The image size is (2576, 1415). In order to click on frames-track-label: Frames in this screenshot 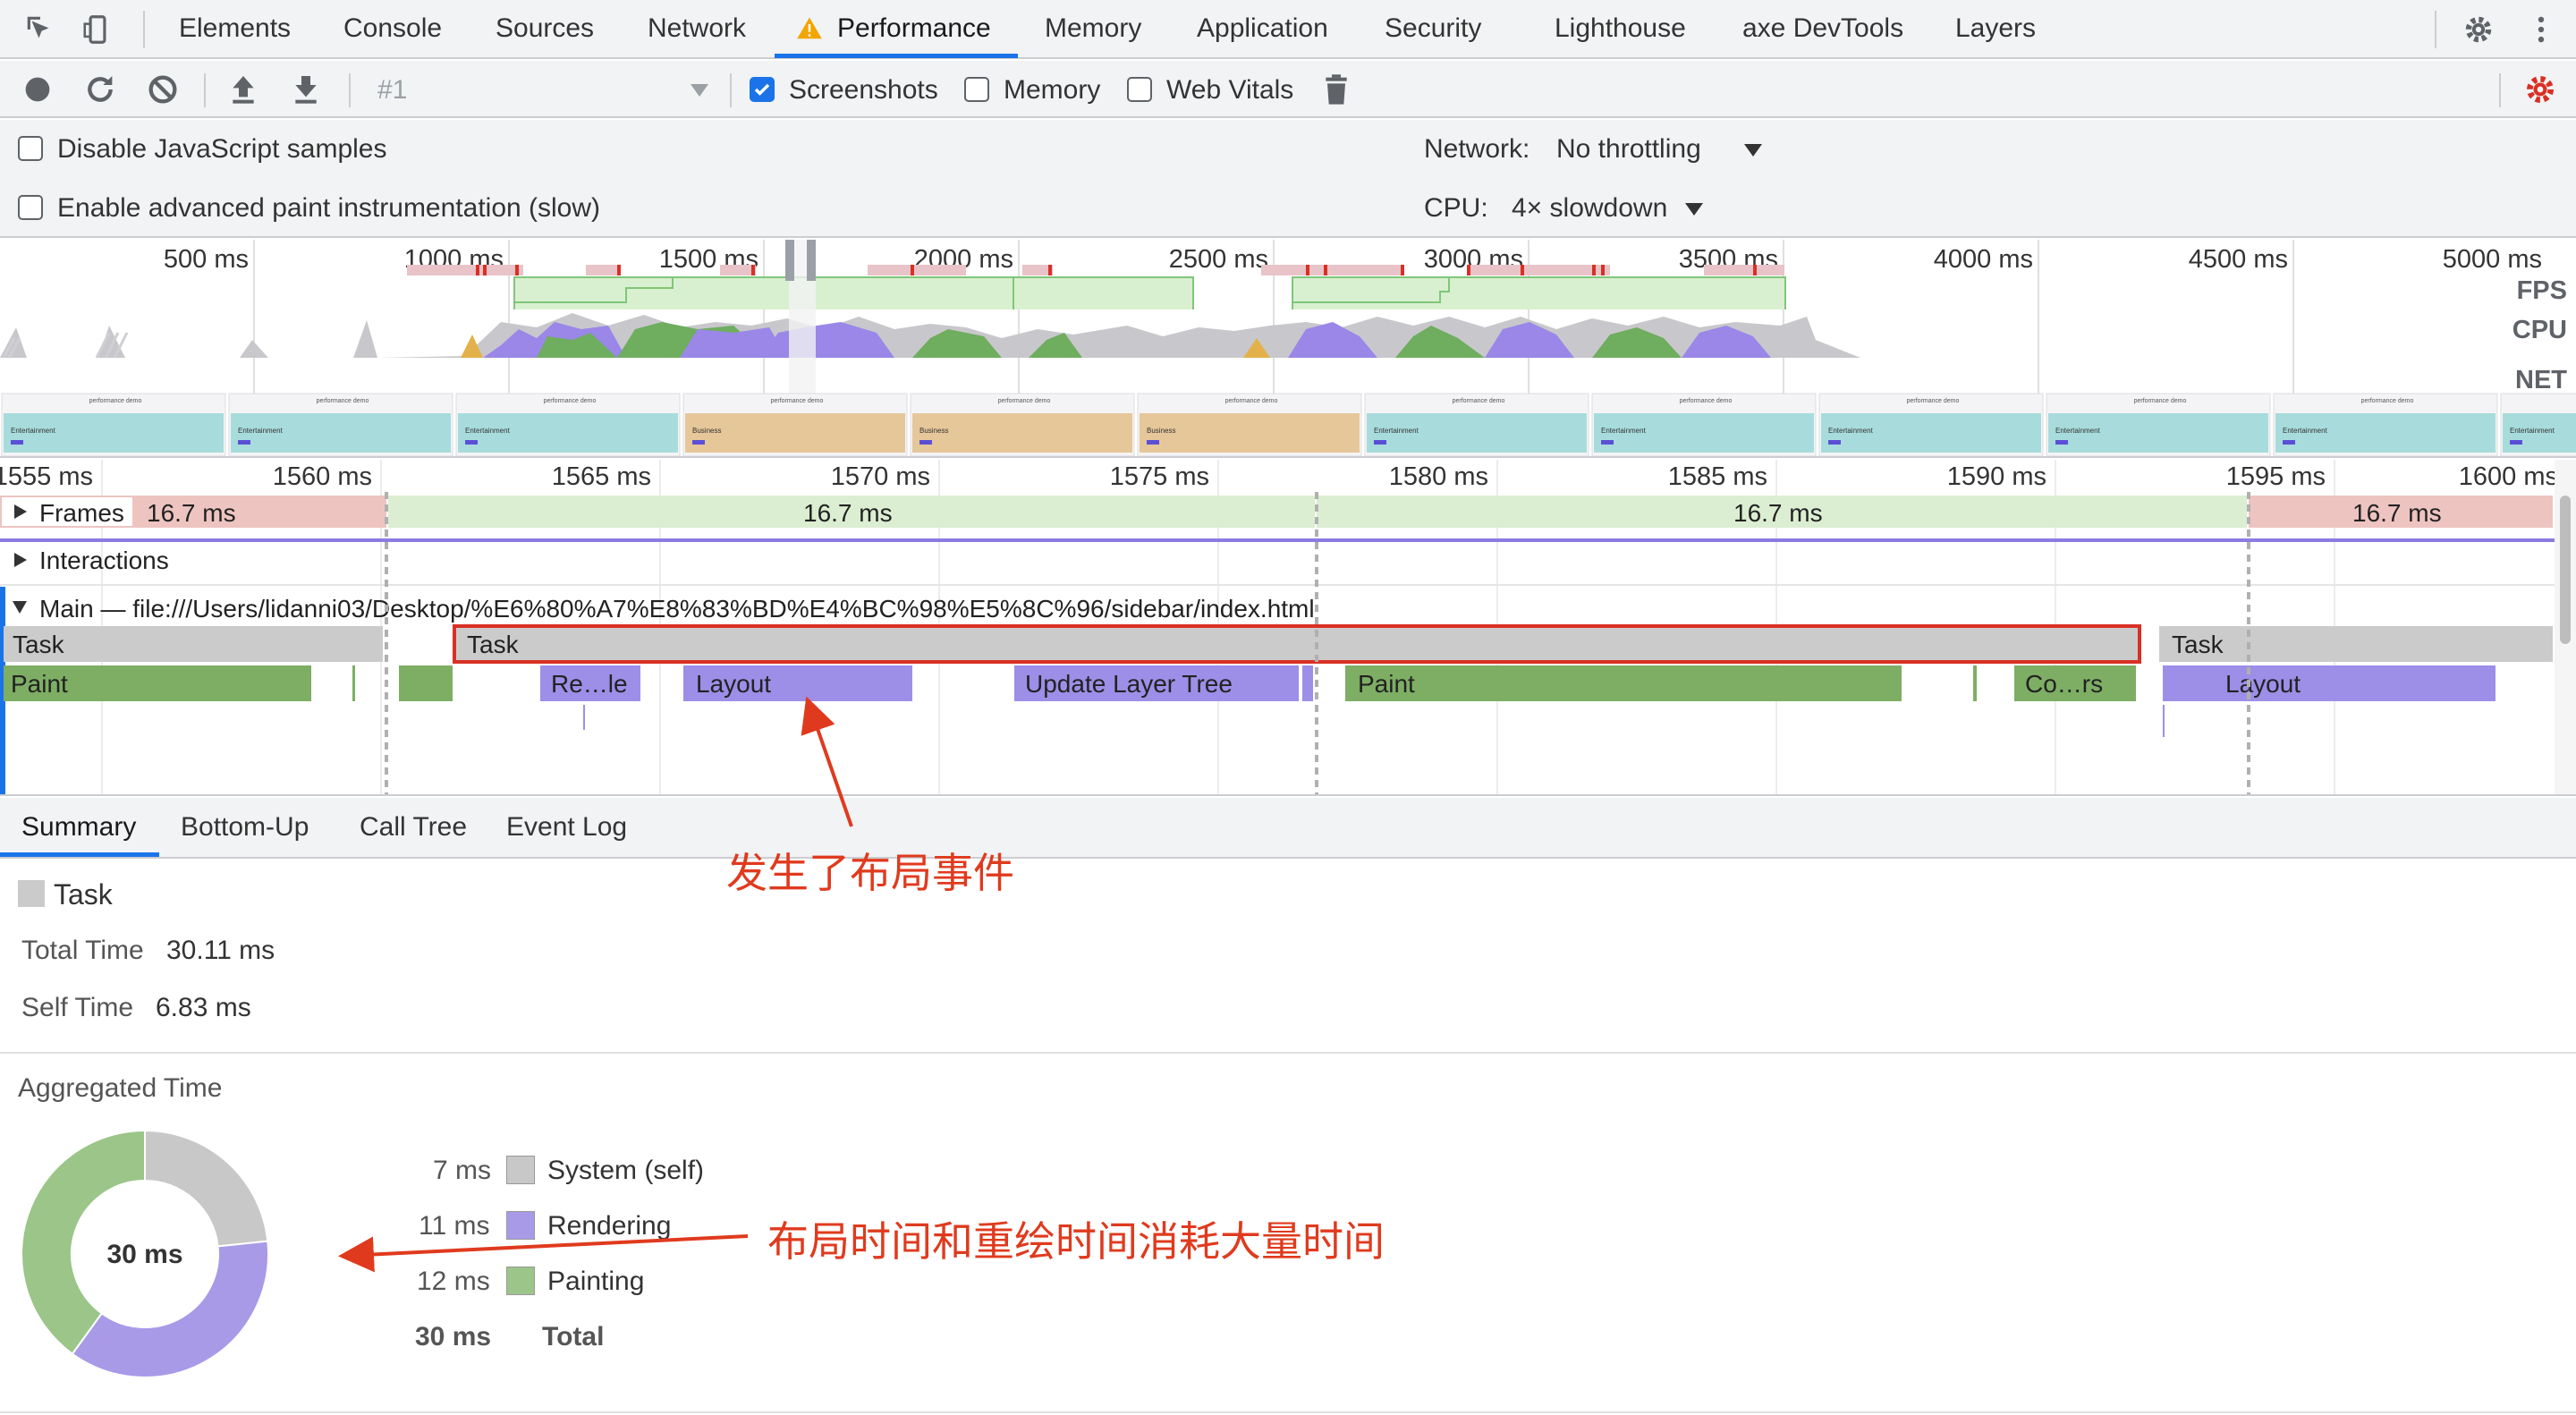, I will do `click(81, 513)`.